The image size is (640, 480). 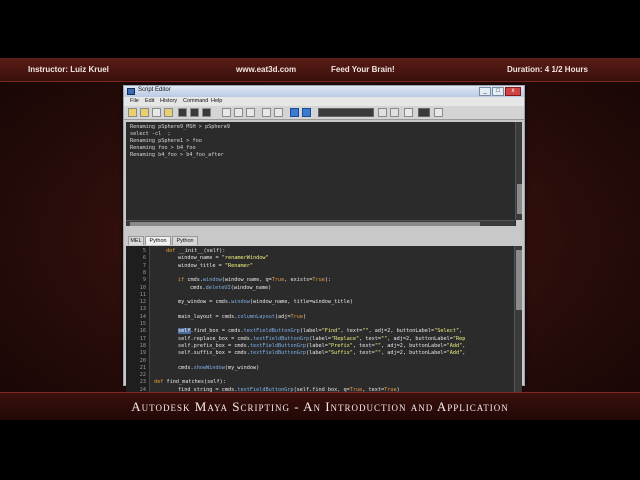 I want to click on code-token: window_title =, so click(x=201, y=265).